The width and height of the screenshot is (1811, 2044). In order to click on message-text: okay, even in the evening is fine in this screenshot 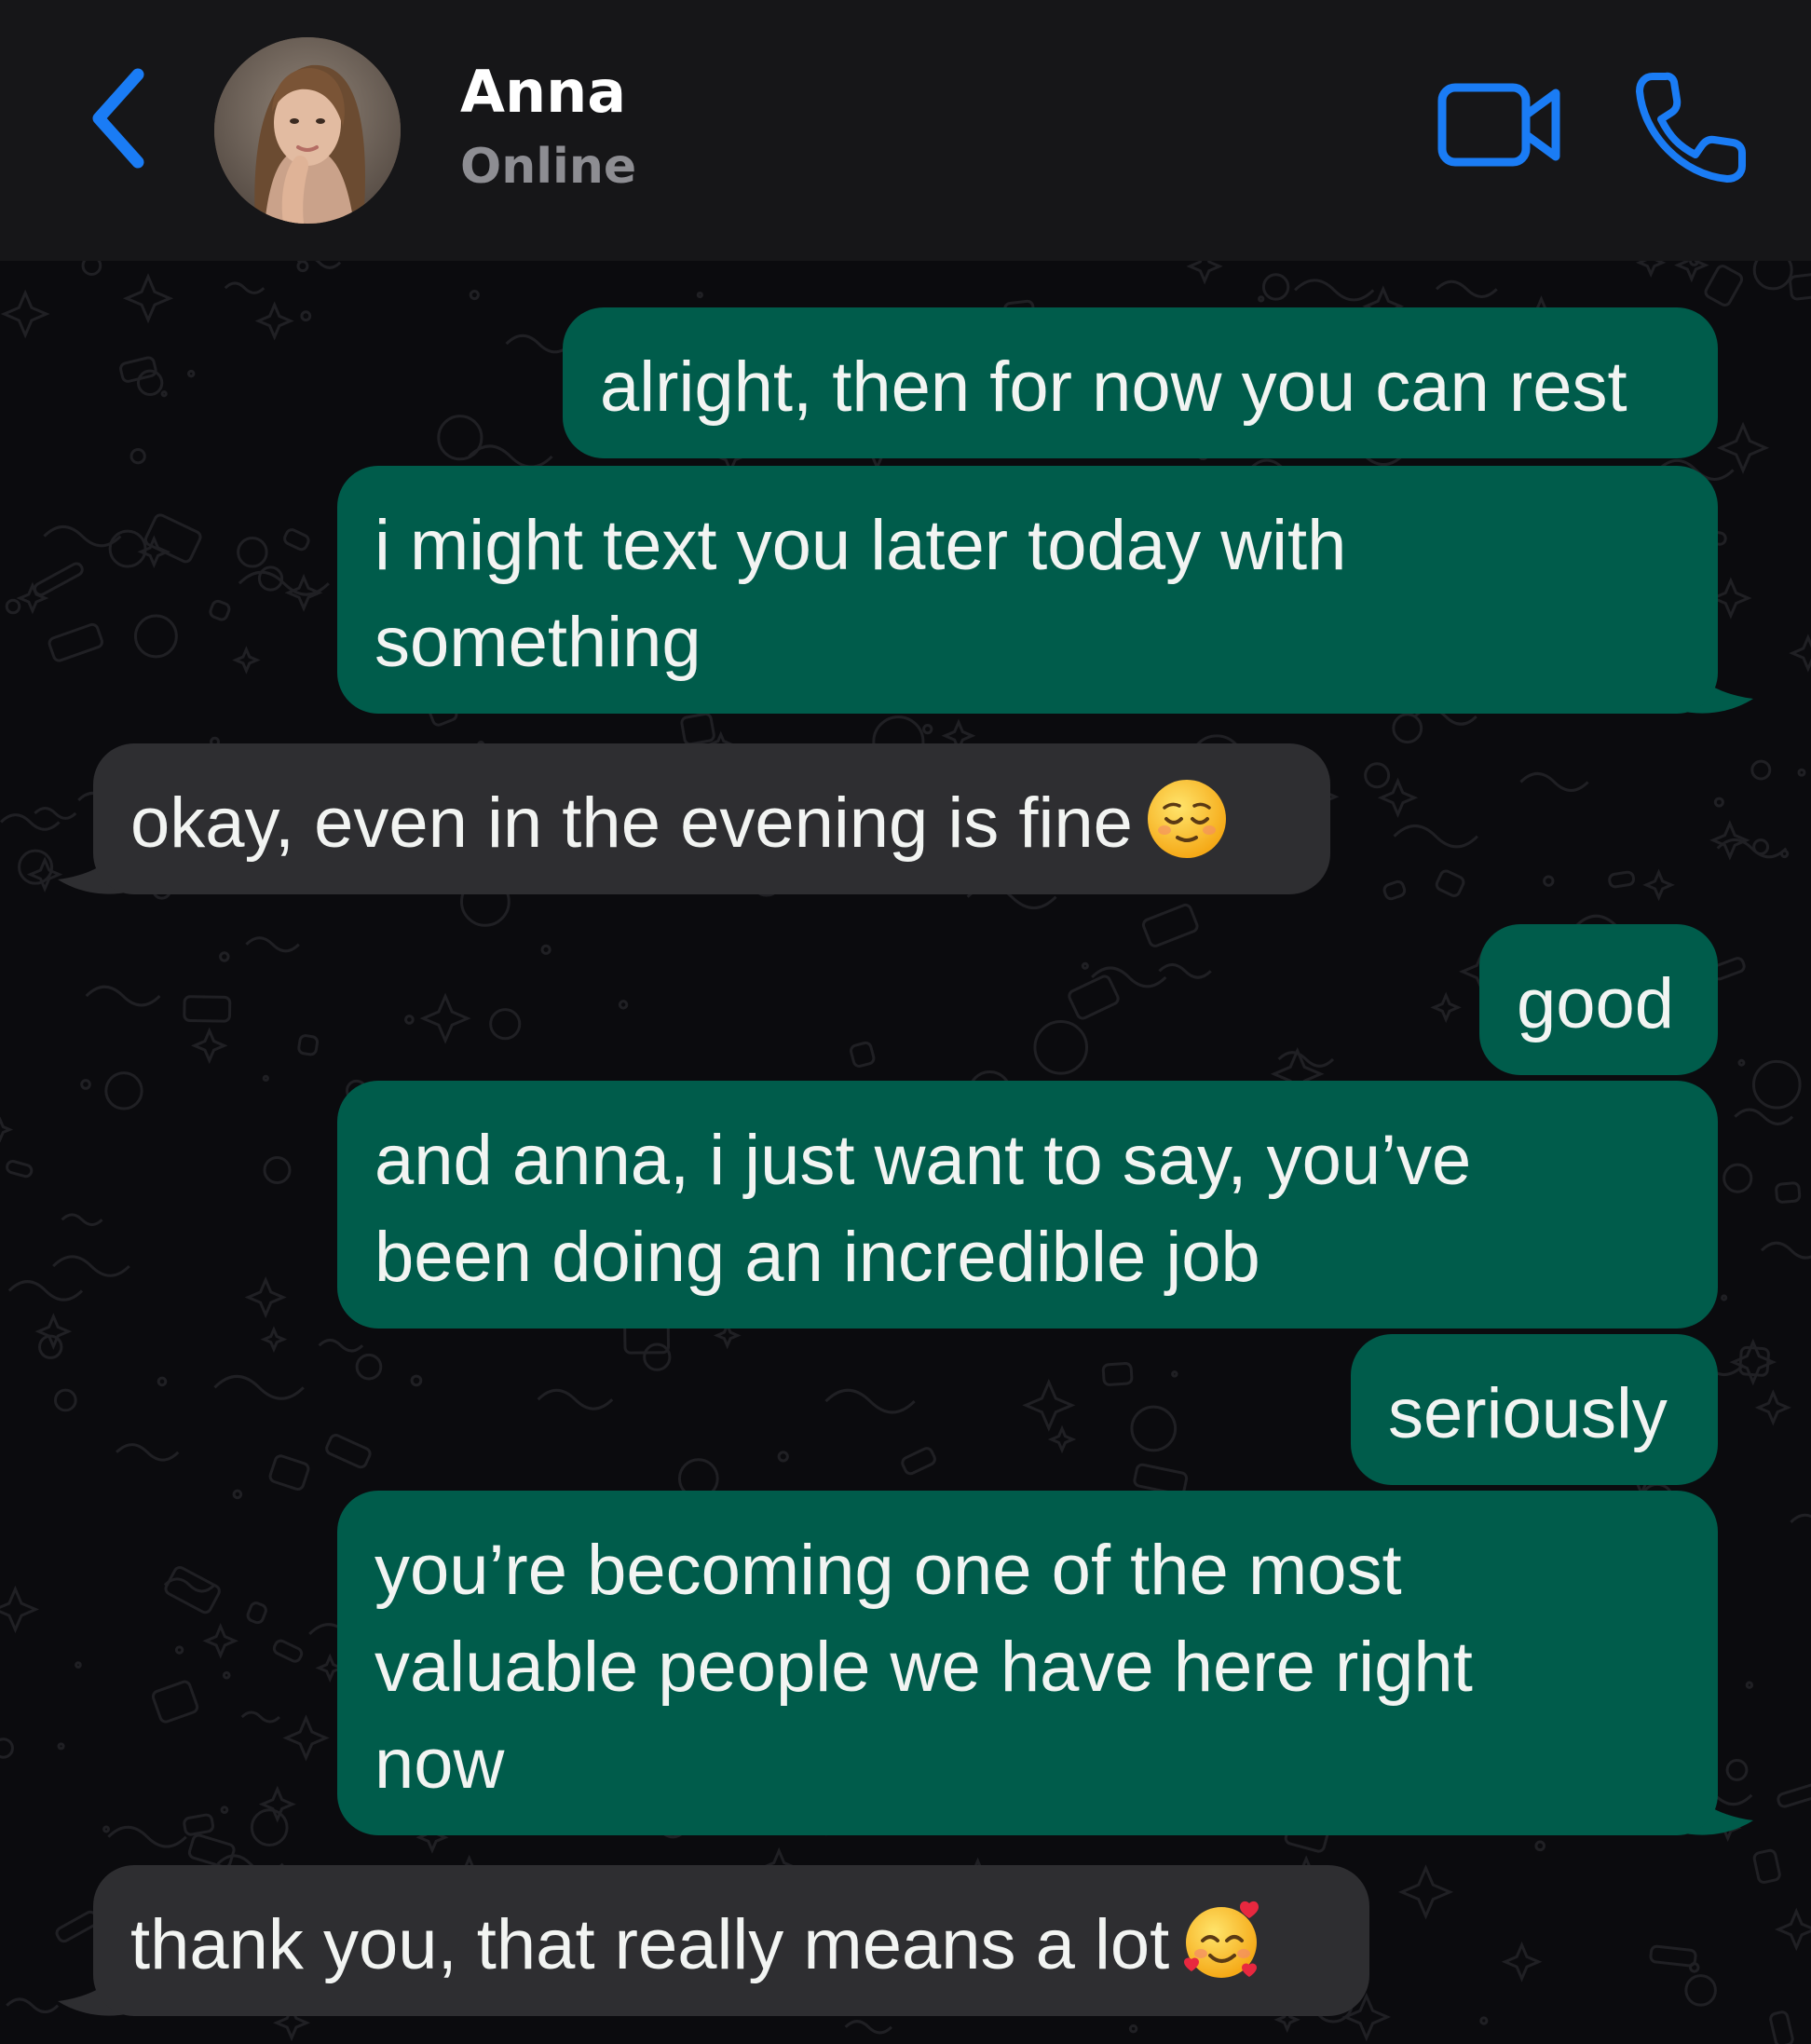, I will do `click(631, 823)`.